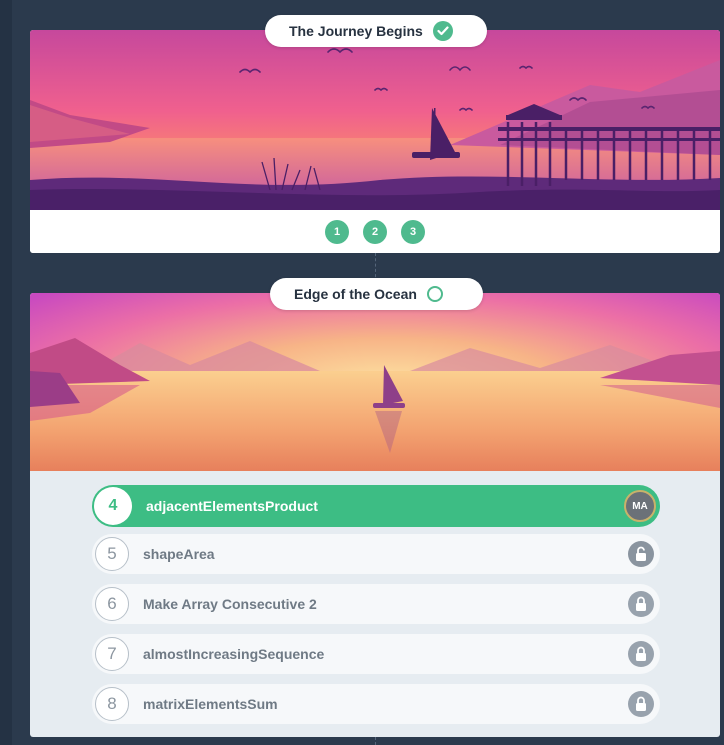  I want to click on challenge-number: 5, so click(112, 554).